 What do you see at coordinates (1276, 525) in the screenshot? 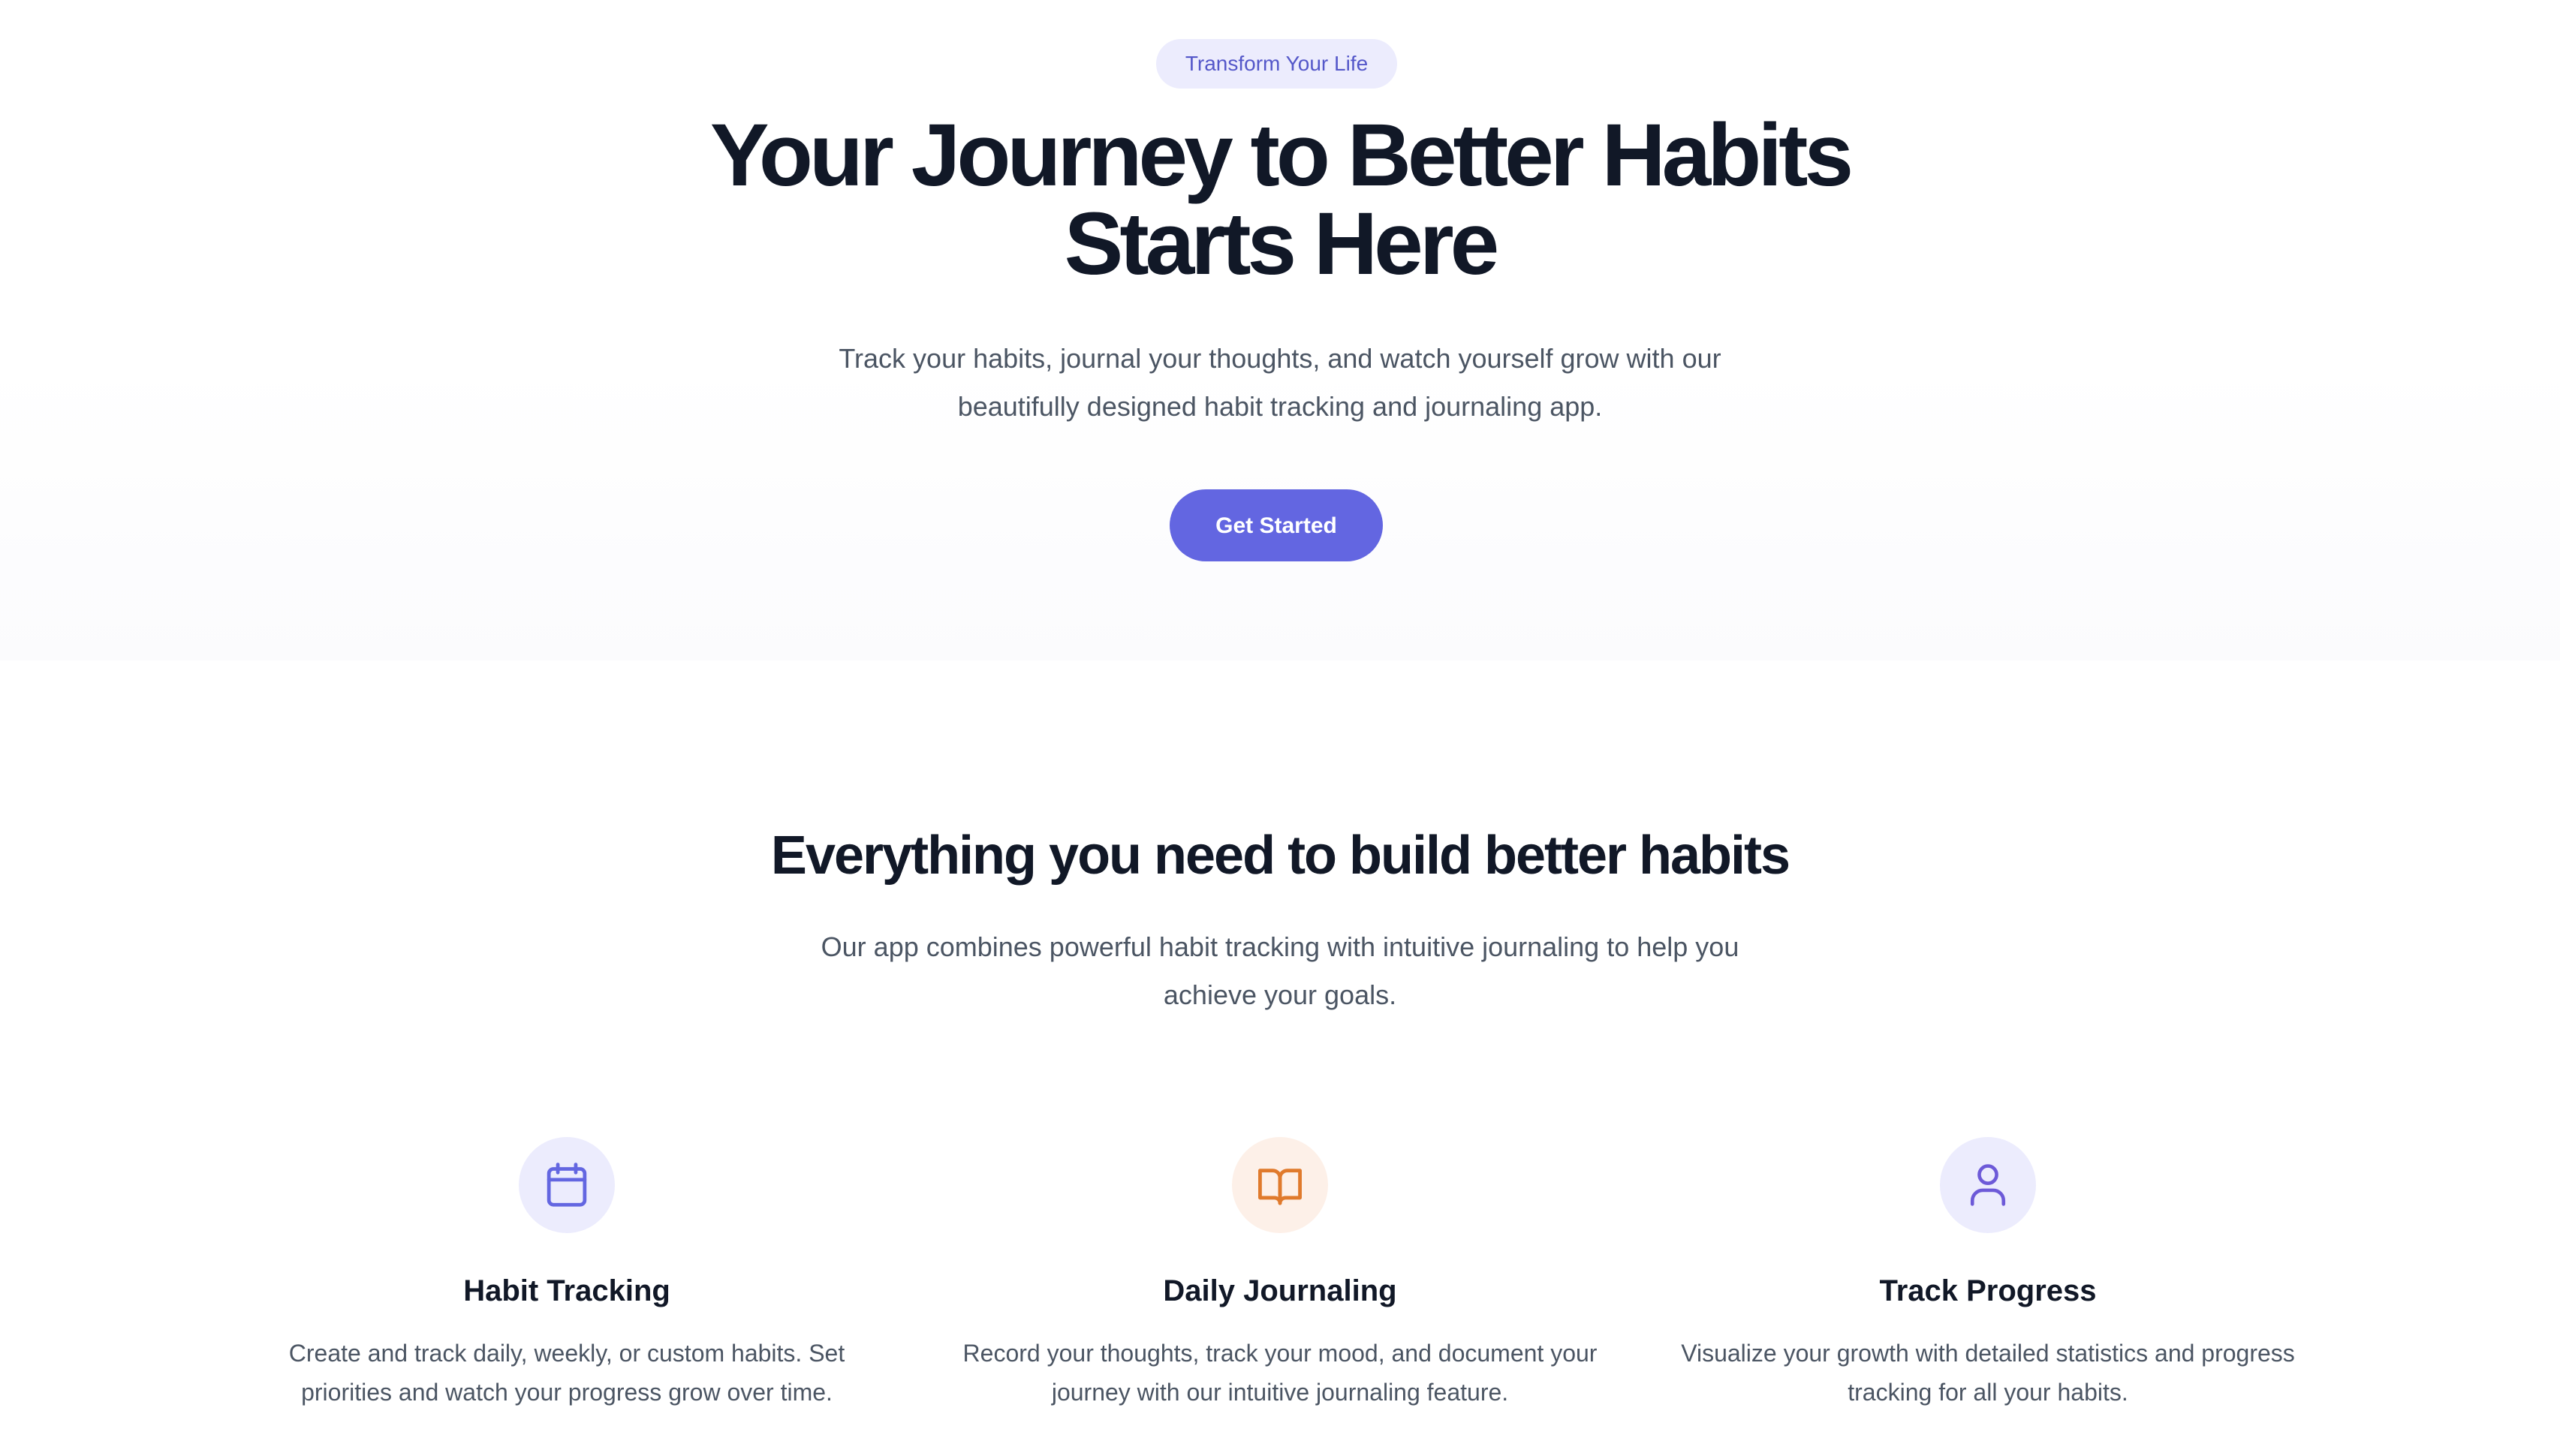
I see `get-started-button: Get Started` at bounding box center [1276, 525].